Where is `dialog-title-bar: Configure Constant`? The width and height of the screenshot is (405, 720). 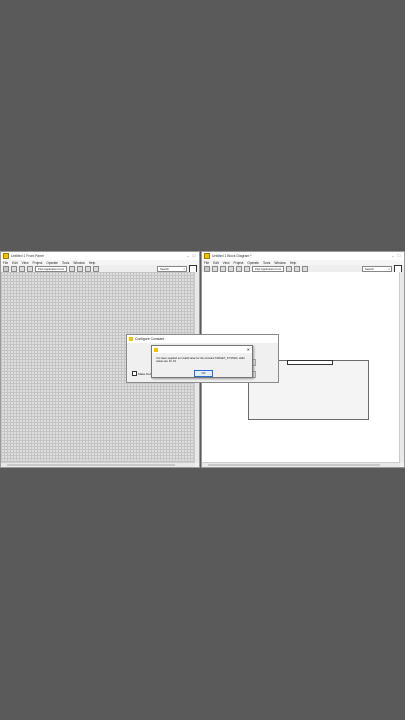 dialog-title-bar: Configure Constant is located at coordinates (202, 339).